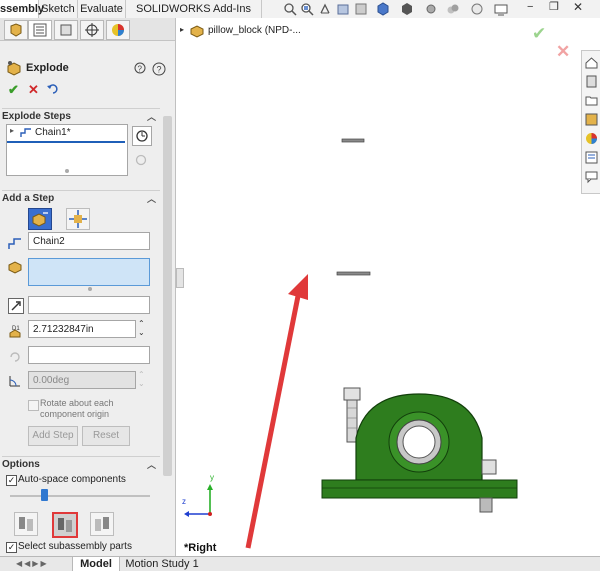 The width and height of the screenshot is (600, 571). What do you see at coordinates (81, 464) in the screenshot?
I see `options-header: Options ︿` at bounding box center [81, 464].